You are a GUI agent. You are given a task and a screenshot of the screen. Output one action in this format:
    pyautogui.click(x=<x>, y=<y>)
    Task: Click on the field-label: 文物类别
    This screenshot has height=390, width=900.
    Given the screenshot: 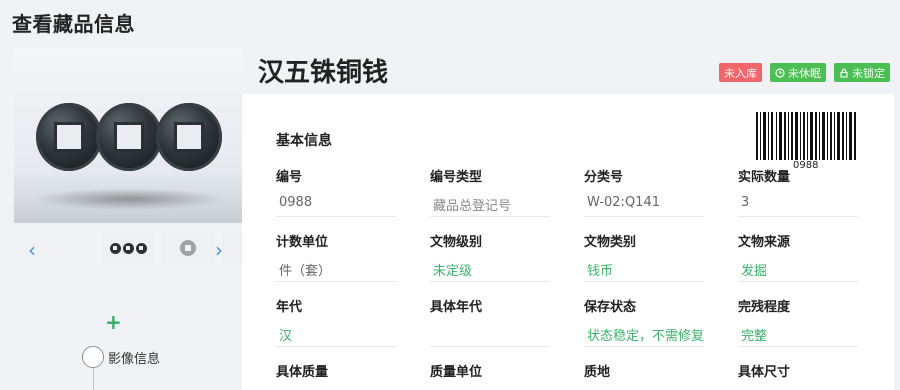 What is the action you would take?
    pyautogui.click(x=610, y=242)
    